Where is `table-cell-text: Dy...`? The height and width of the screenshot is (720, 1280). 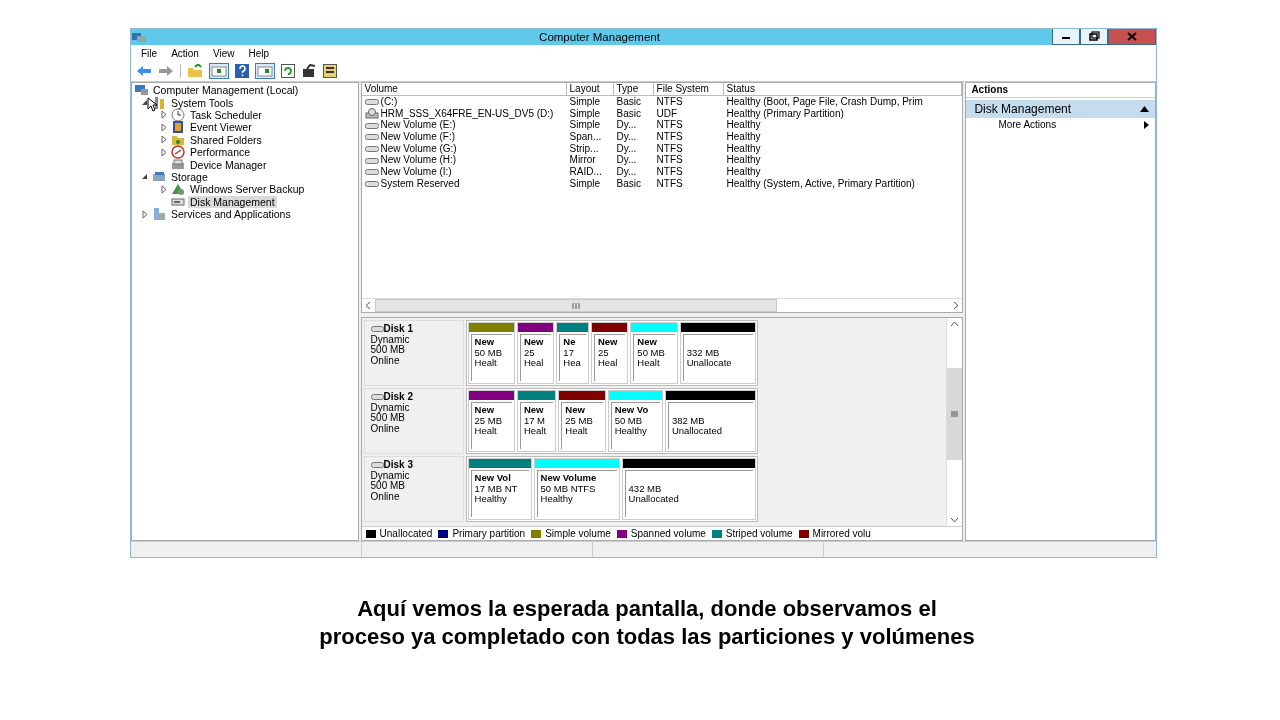
table-cell-text: Dy... is located at coordinates (626, 160).